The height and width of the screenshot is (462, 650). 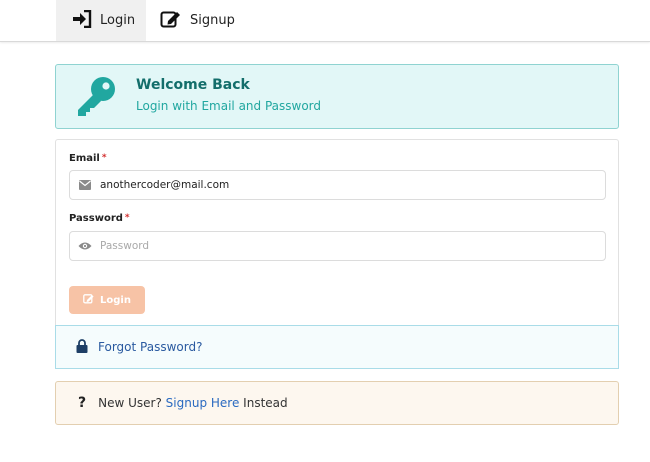 I want to click on tab-signup-label: Signup, so click(x=212, y=20).